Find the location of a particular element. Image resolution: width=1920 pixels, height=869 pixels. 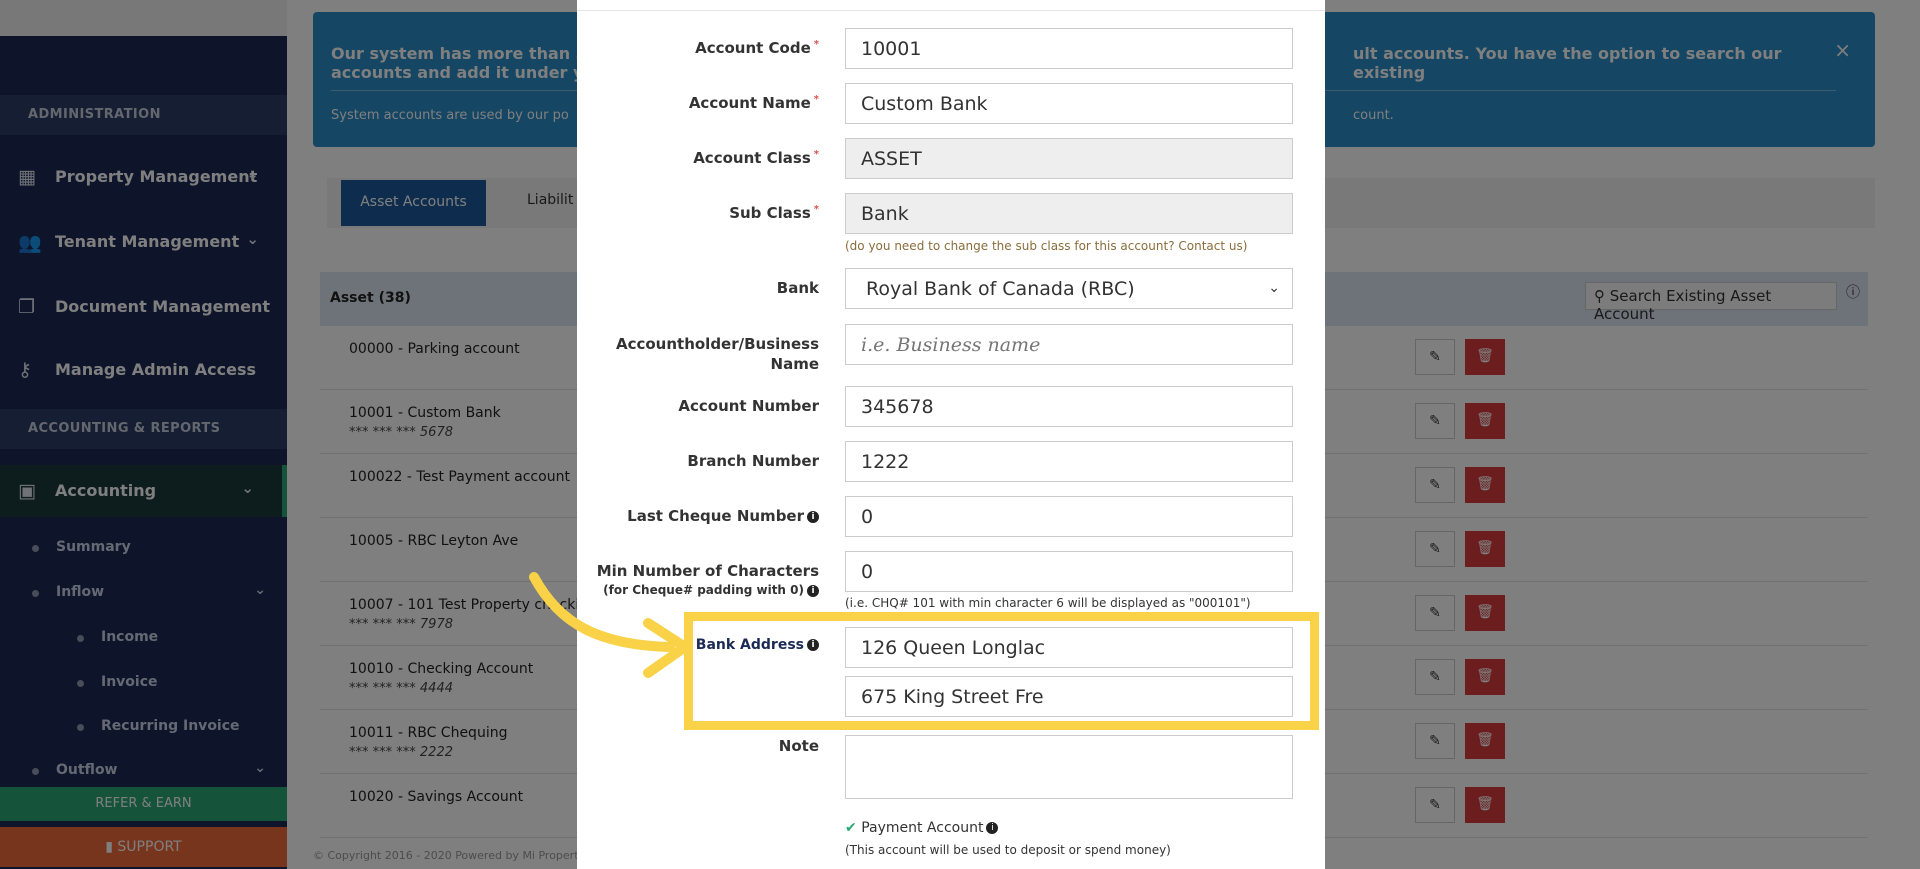

payment-account-label: Payment Account is located at coordinates (922, 828).